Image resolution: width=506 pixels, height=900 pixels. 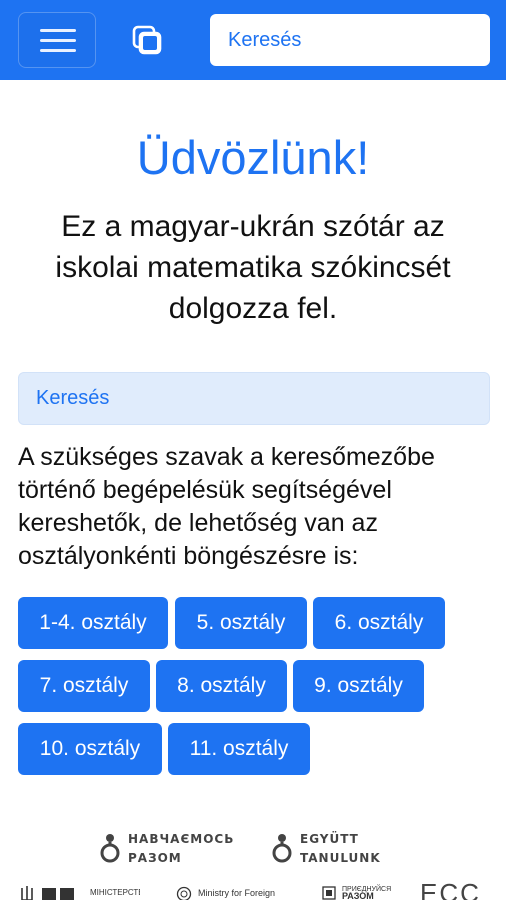 What do you see at coordinates (184, 893) in the screenshot?
I see `globe-icon` at bounding box center [184, 893].